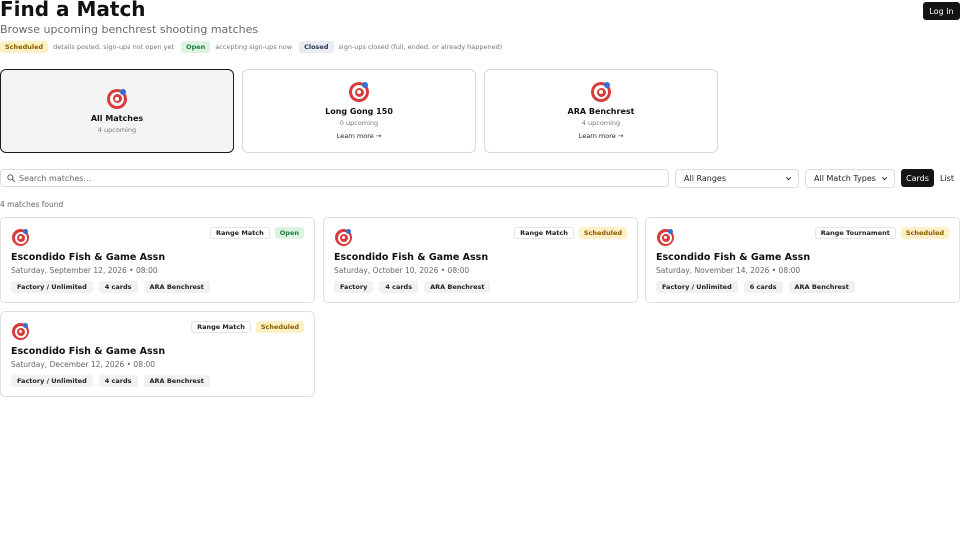  What do you see at coordinates (32, 204) in the screenshot?
I see `results-count: 4 matches found` at bounding box center [32, 204].